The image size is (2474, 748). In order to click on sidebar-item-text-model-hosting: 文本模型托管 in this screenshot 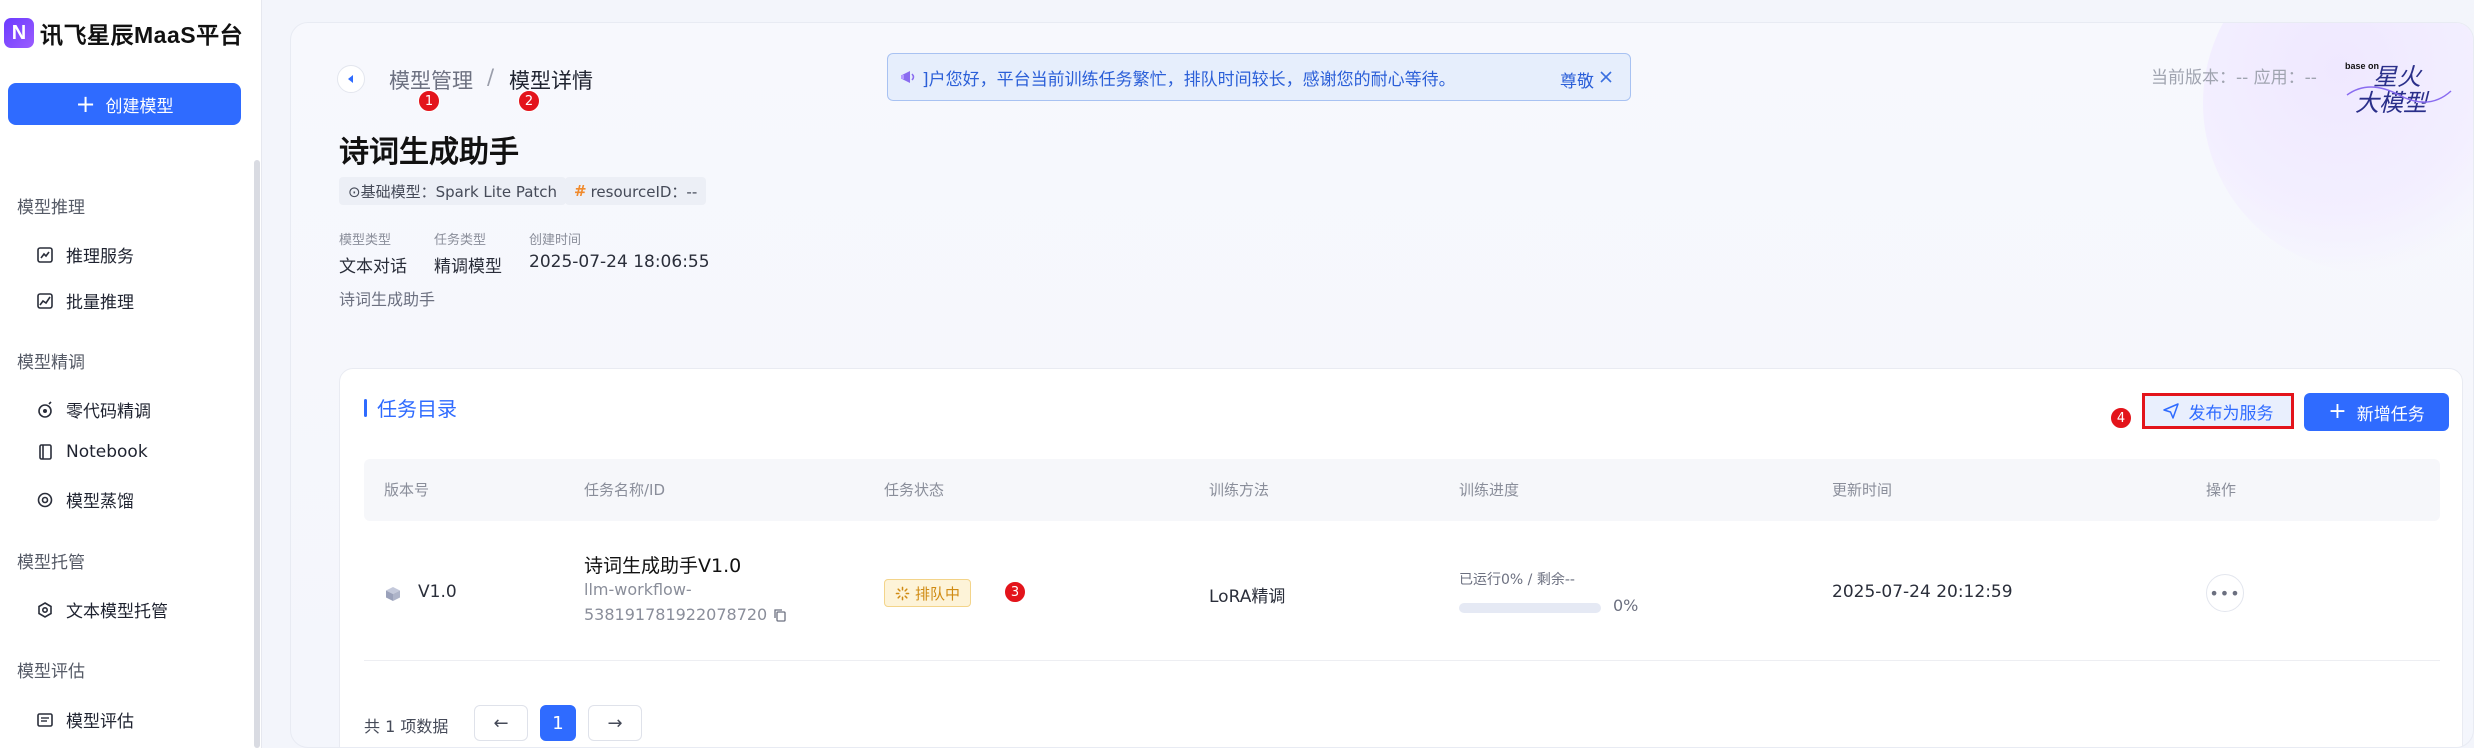, I will do `click(102, 609)`.